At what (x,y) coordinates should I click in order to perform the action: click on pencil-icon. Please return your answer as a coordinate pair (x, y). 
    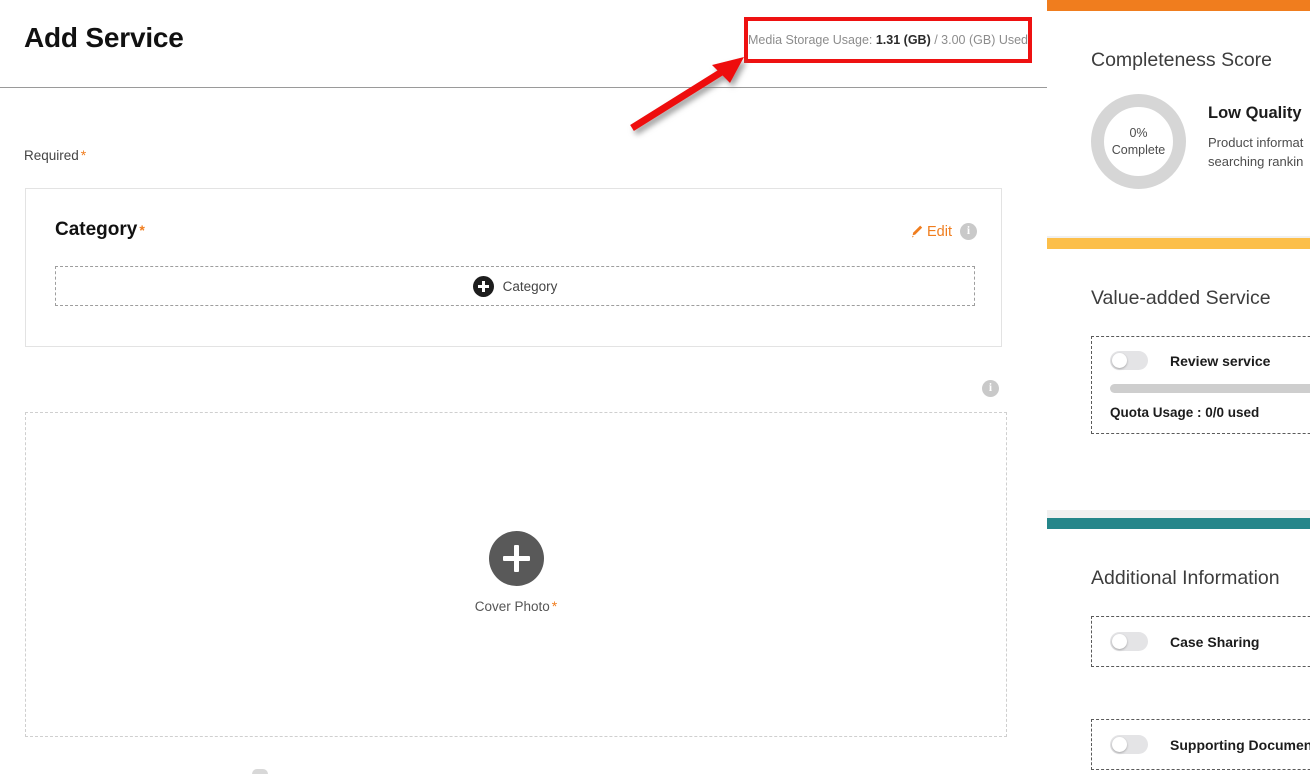
    Looking at the image, I should click on (917, 231).